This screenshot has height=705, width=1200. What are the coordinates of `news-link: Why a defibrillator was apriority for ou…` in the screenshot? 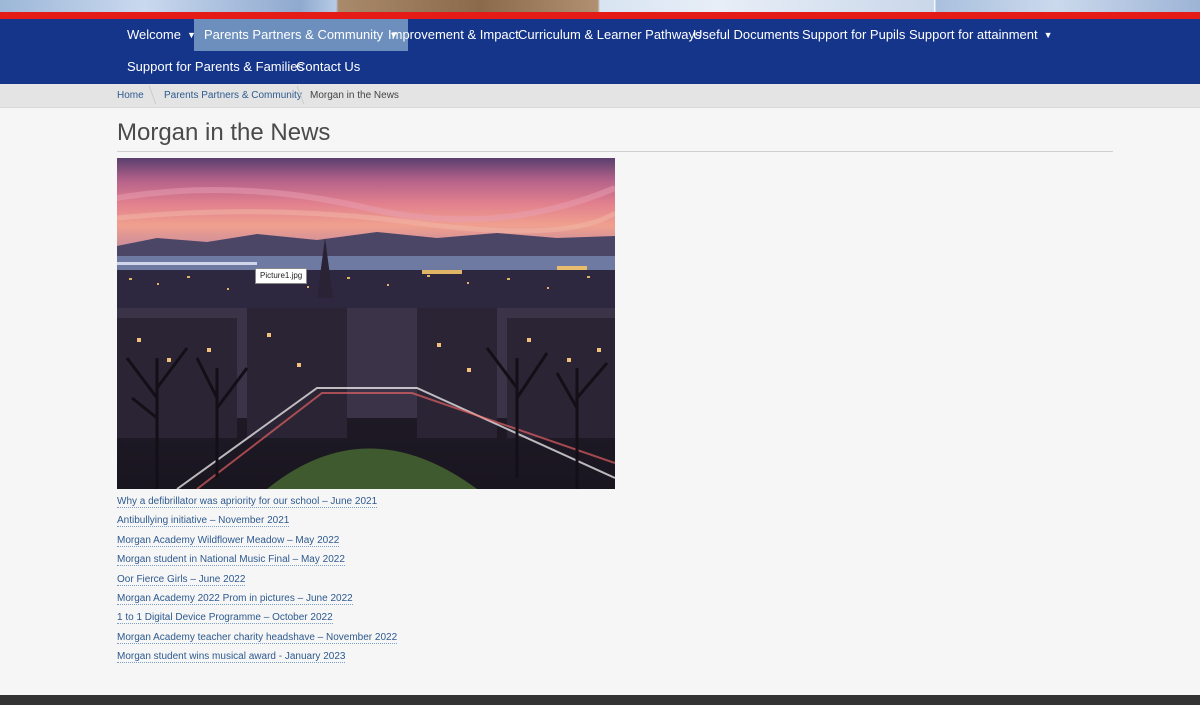 It's located at (257, 504).